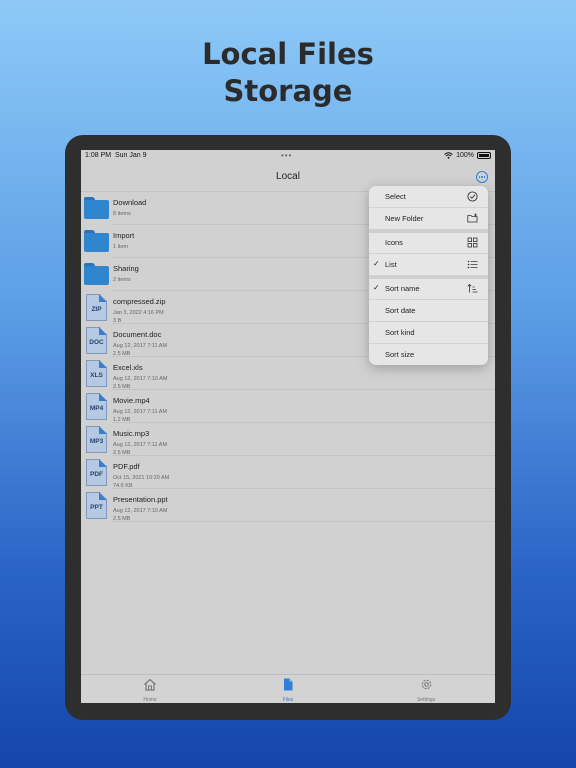 This screenshot has height=768, width=576. Describe the element at coordinates (288, 700) in the screenshot. I see `tab-files-label: Files` at that location.